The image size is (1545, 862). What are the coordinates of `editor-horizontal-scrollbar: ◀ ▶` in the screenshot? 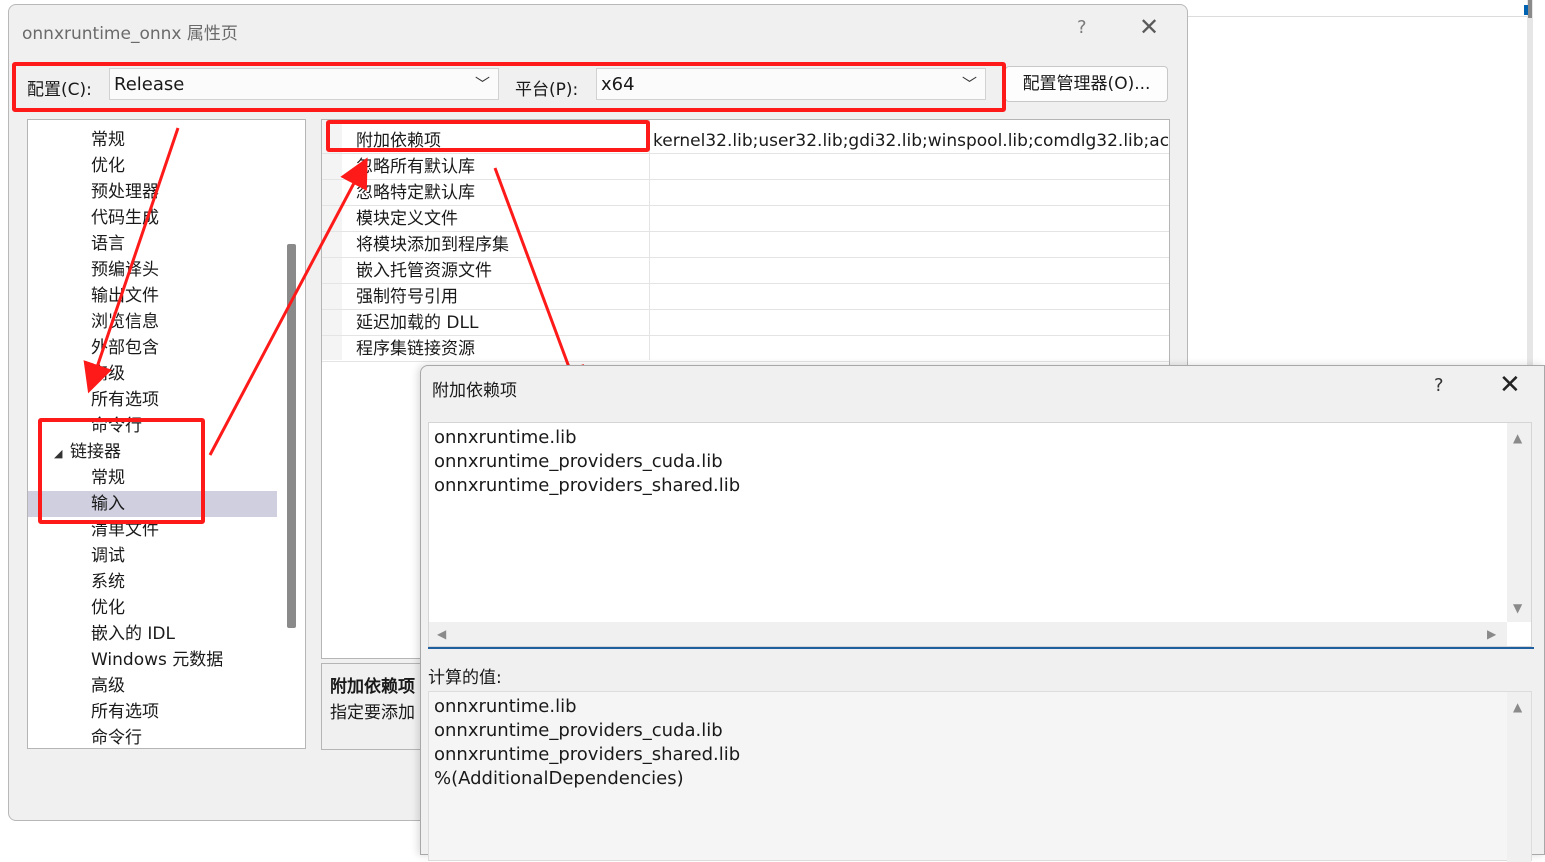 It's located at (968, 634).